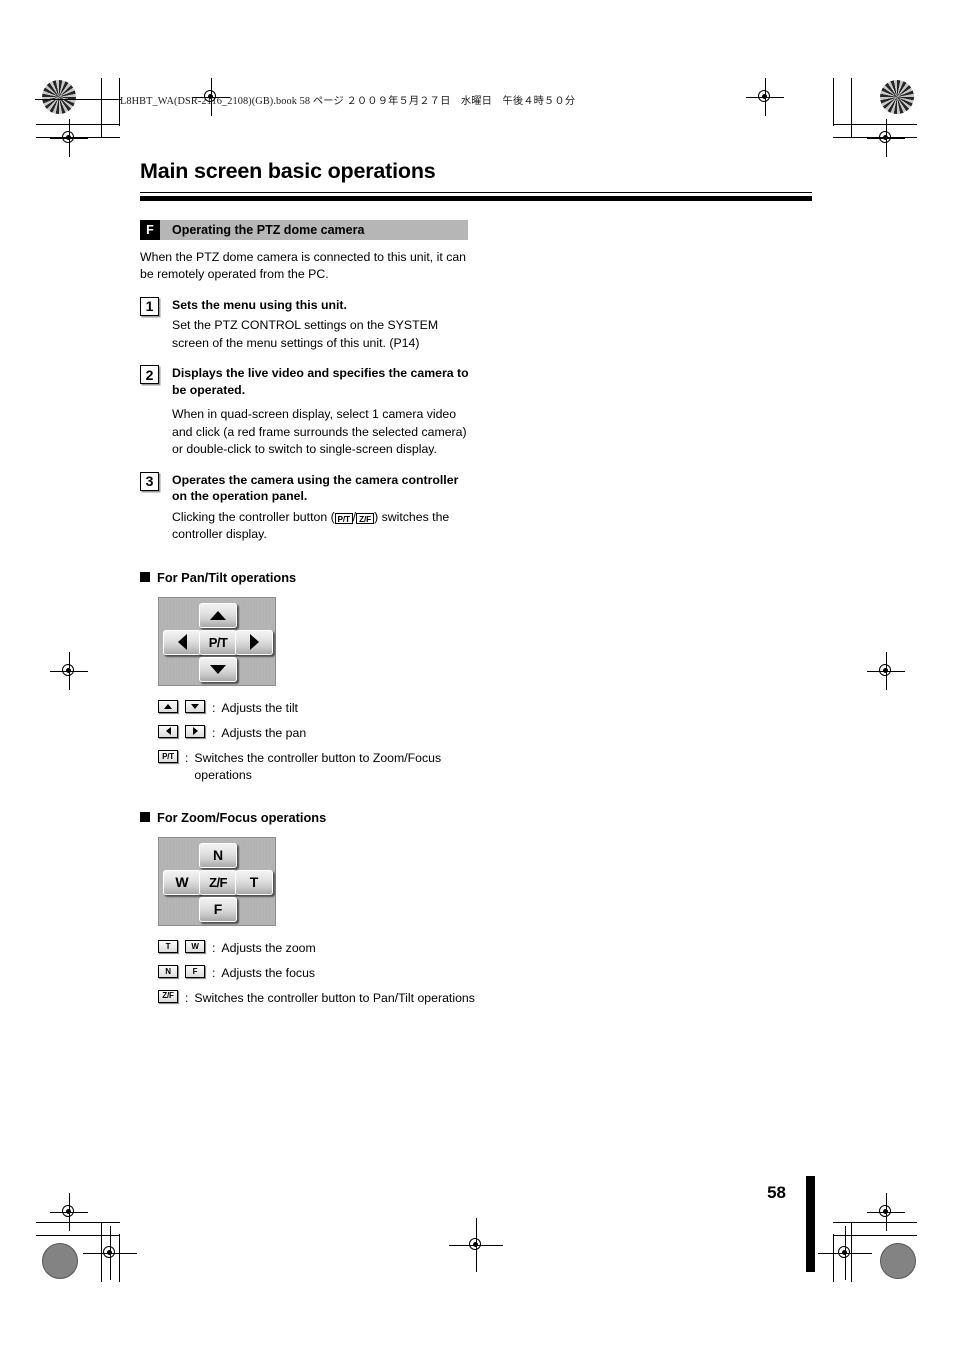  What do you see at coordinates (149, 375) in the screenshot?
I see `step-2-number: 2` at bounding box center [149, 375].